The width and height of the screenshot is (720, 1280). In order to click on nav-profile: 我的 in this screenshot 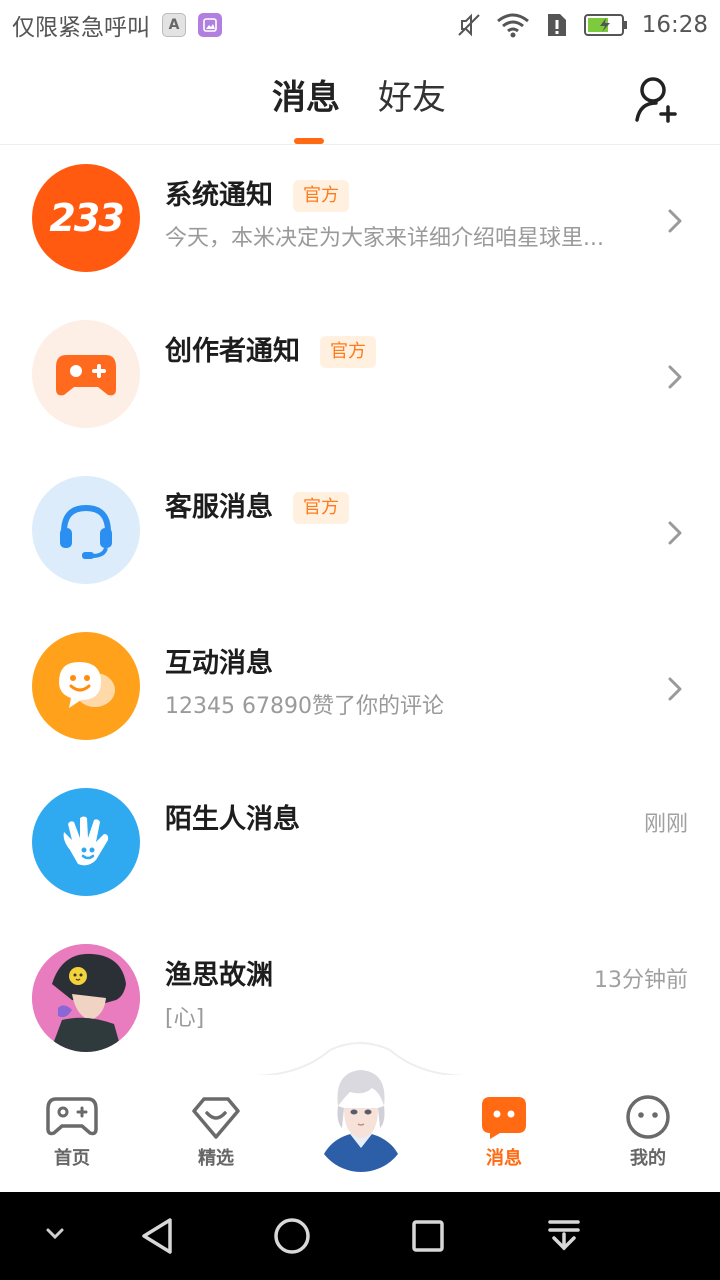, I will do `click(648, 1132)`.